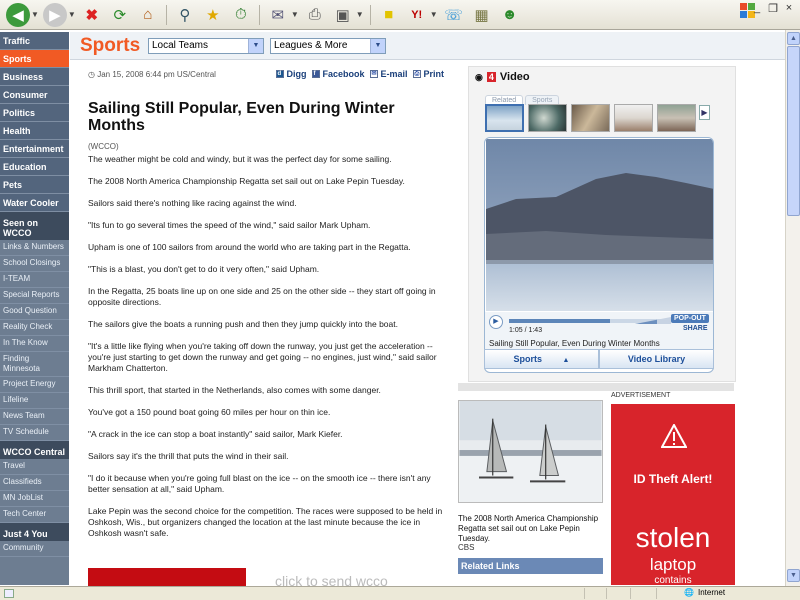 Image resolution: width=800 pixels, height=600 pixels. What do you see at coordinates (674, 436) in the screenshot?
I see `warning-icon` at bounding box center [674, 436].